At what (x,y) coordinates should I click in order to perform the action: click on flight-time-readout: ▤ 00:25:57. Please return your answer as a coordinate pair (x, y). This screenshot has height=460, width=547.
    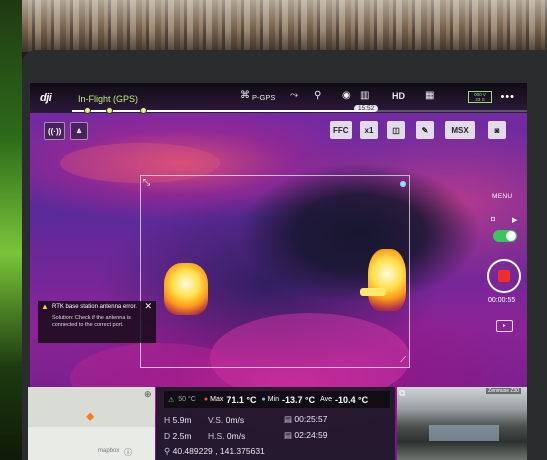
    Looking at the image, I should click on (306, 419).